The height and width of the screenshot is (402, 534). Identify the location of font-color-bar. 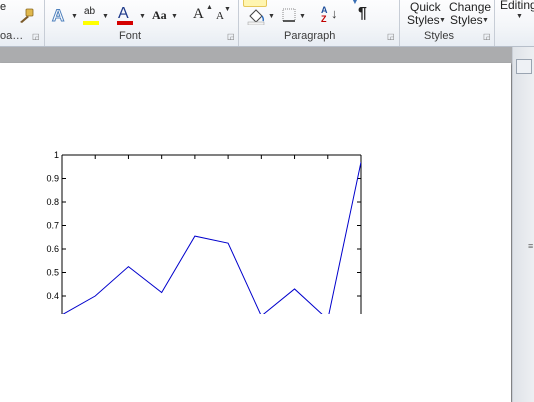
(125, 23).